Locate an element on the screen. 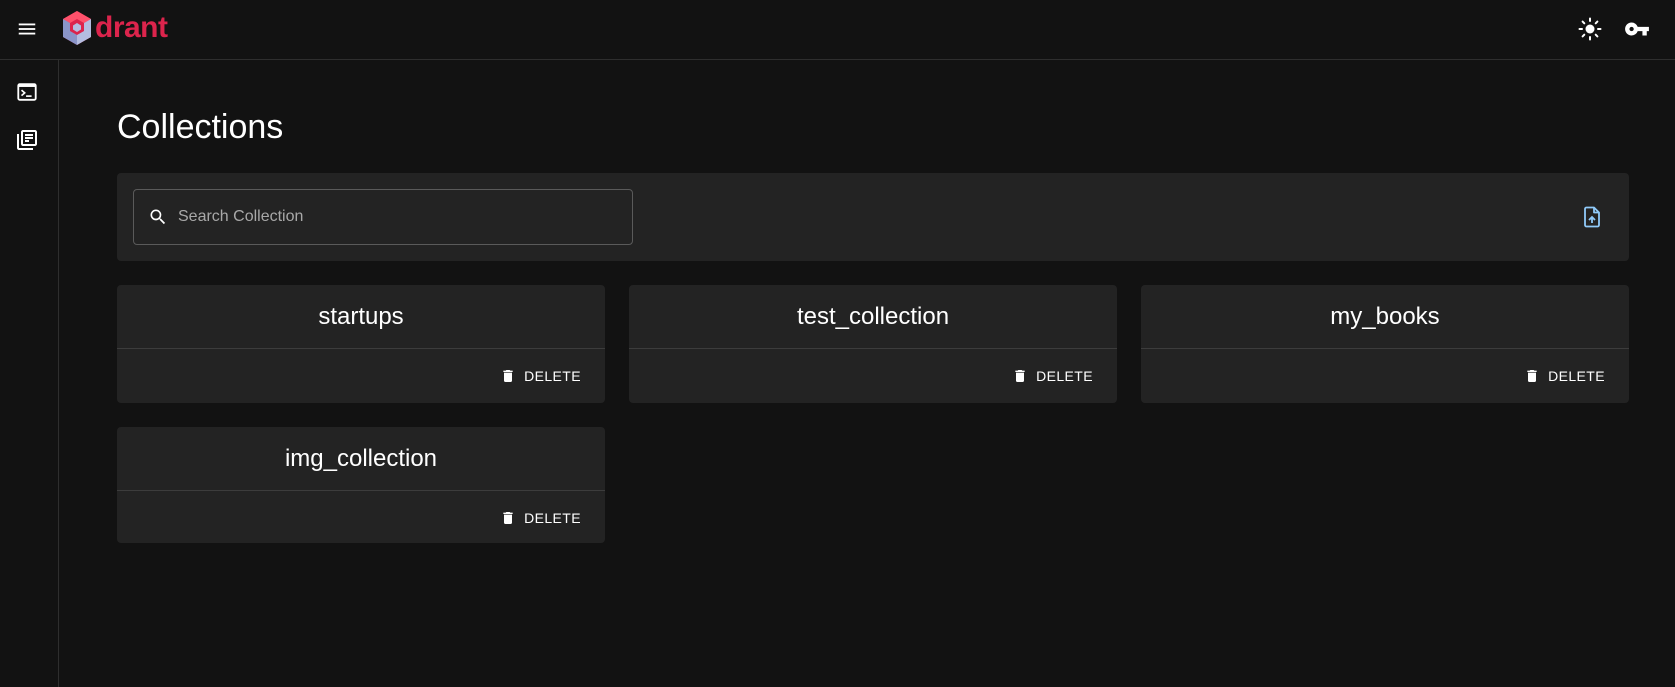 The width and height of the screenshot is (1675, 687). upload-snapshot-button is located at coordinates (1592, 217).